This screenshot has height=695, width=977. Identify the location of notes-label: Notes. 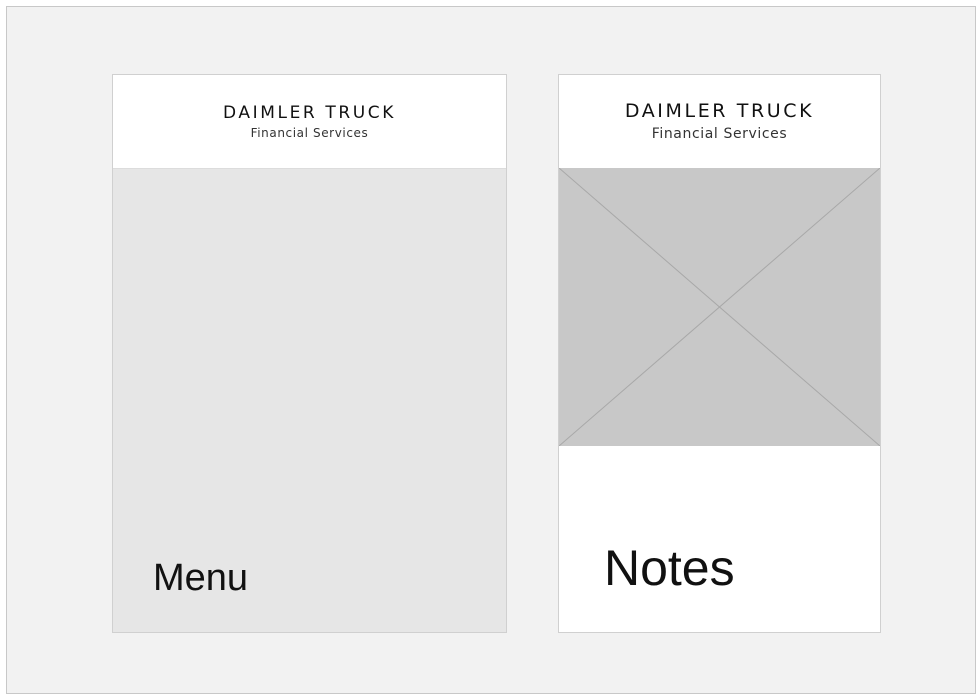
(669, 568).